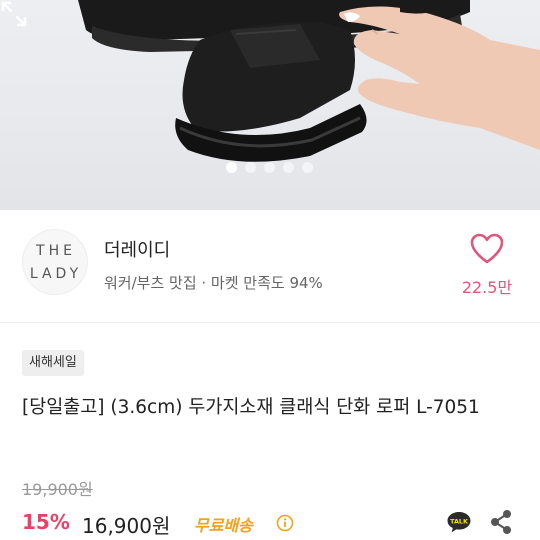 The image size is (540, 540). I want to click on sale-price: 16,900원, so click(126, 526).